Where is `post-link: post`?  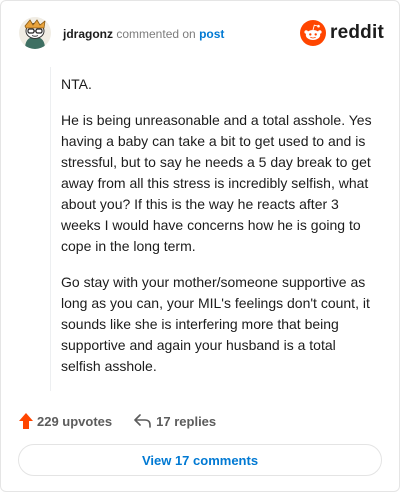
post-link: post is located at coordinates (211, 34).